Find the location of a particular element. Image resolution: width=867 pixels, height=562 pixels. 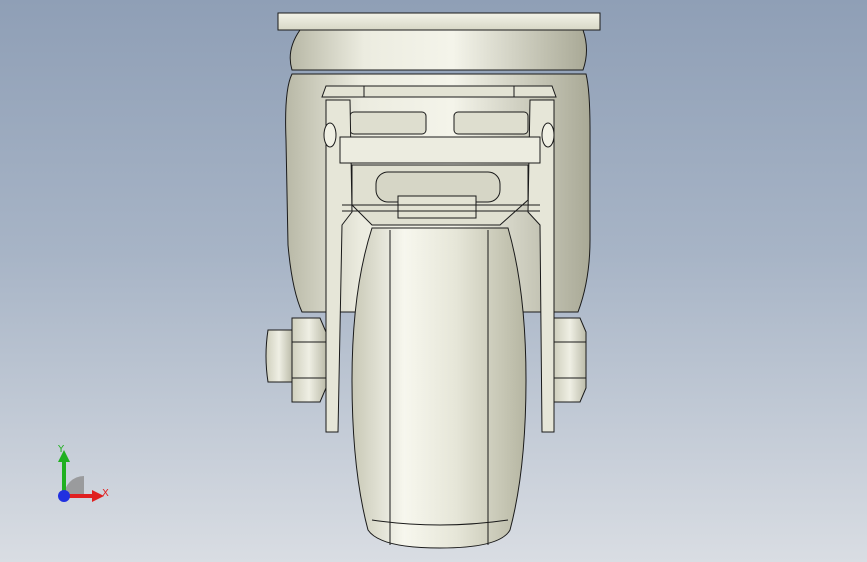

brake-pad-left is located at coordinates (388, 123).